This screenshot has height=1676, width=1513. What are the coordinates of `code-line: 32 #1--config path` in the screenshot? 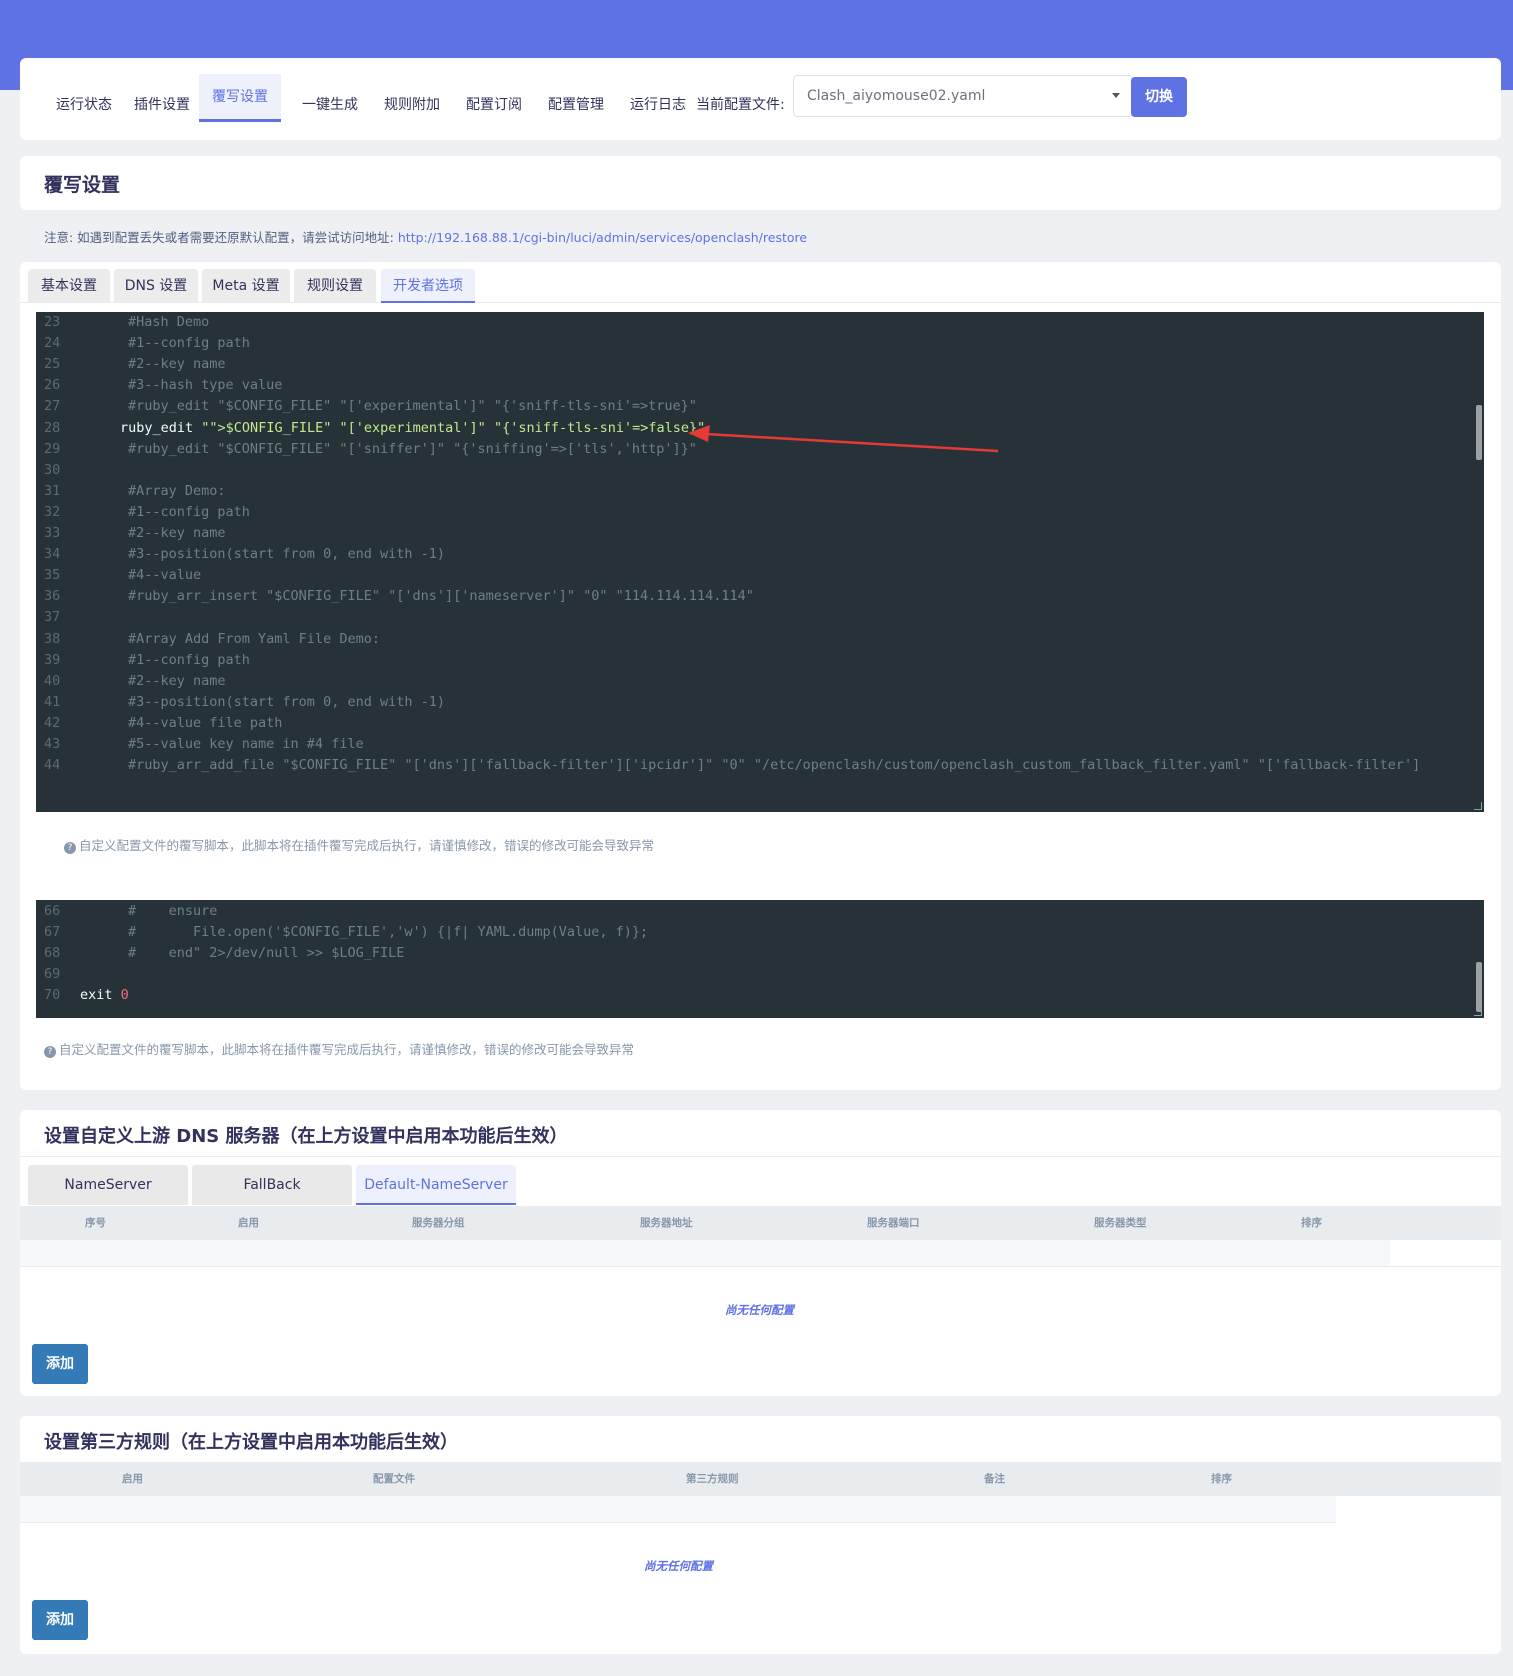 It's located at (756, 512).